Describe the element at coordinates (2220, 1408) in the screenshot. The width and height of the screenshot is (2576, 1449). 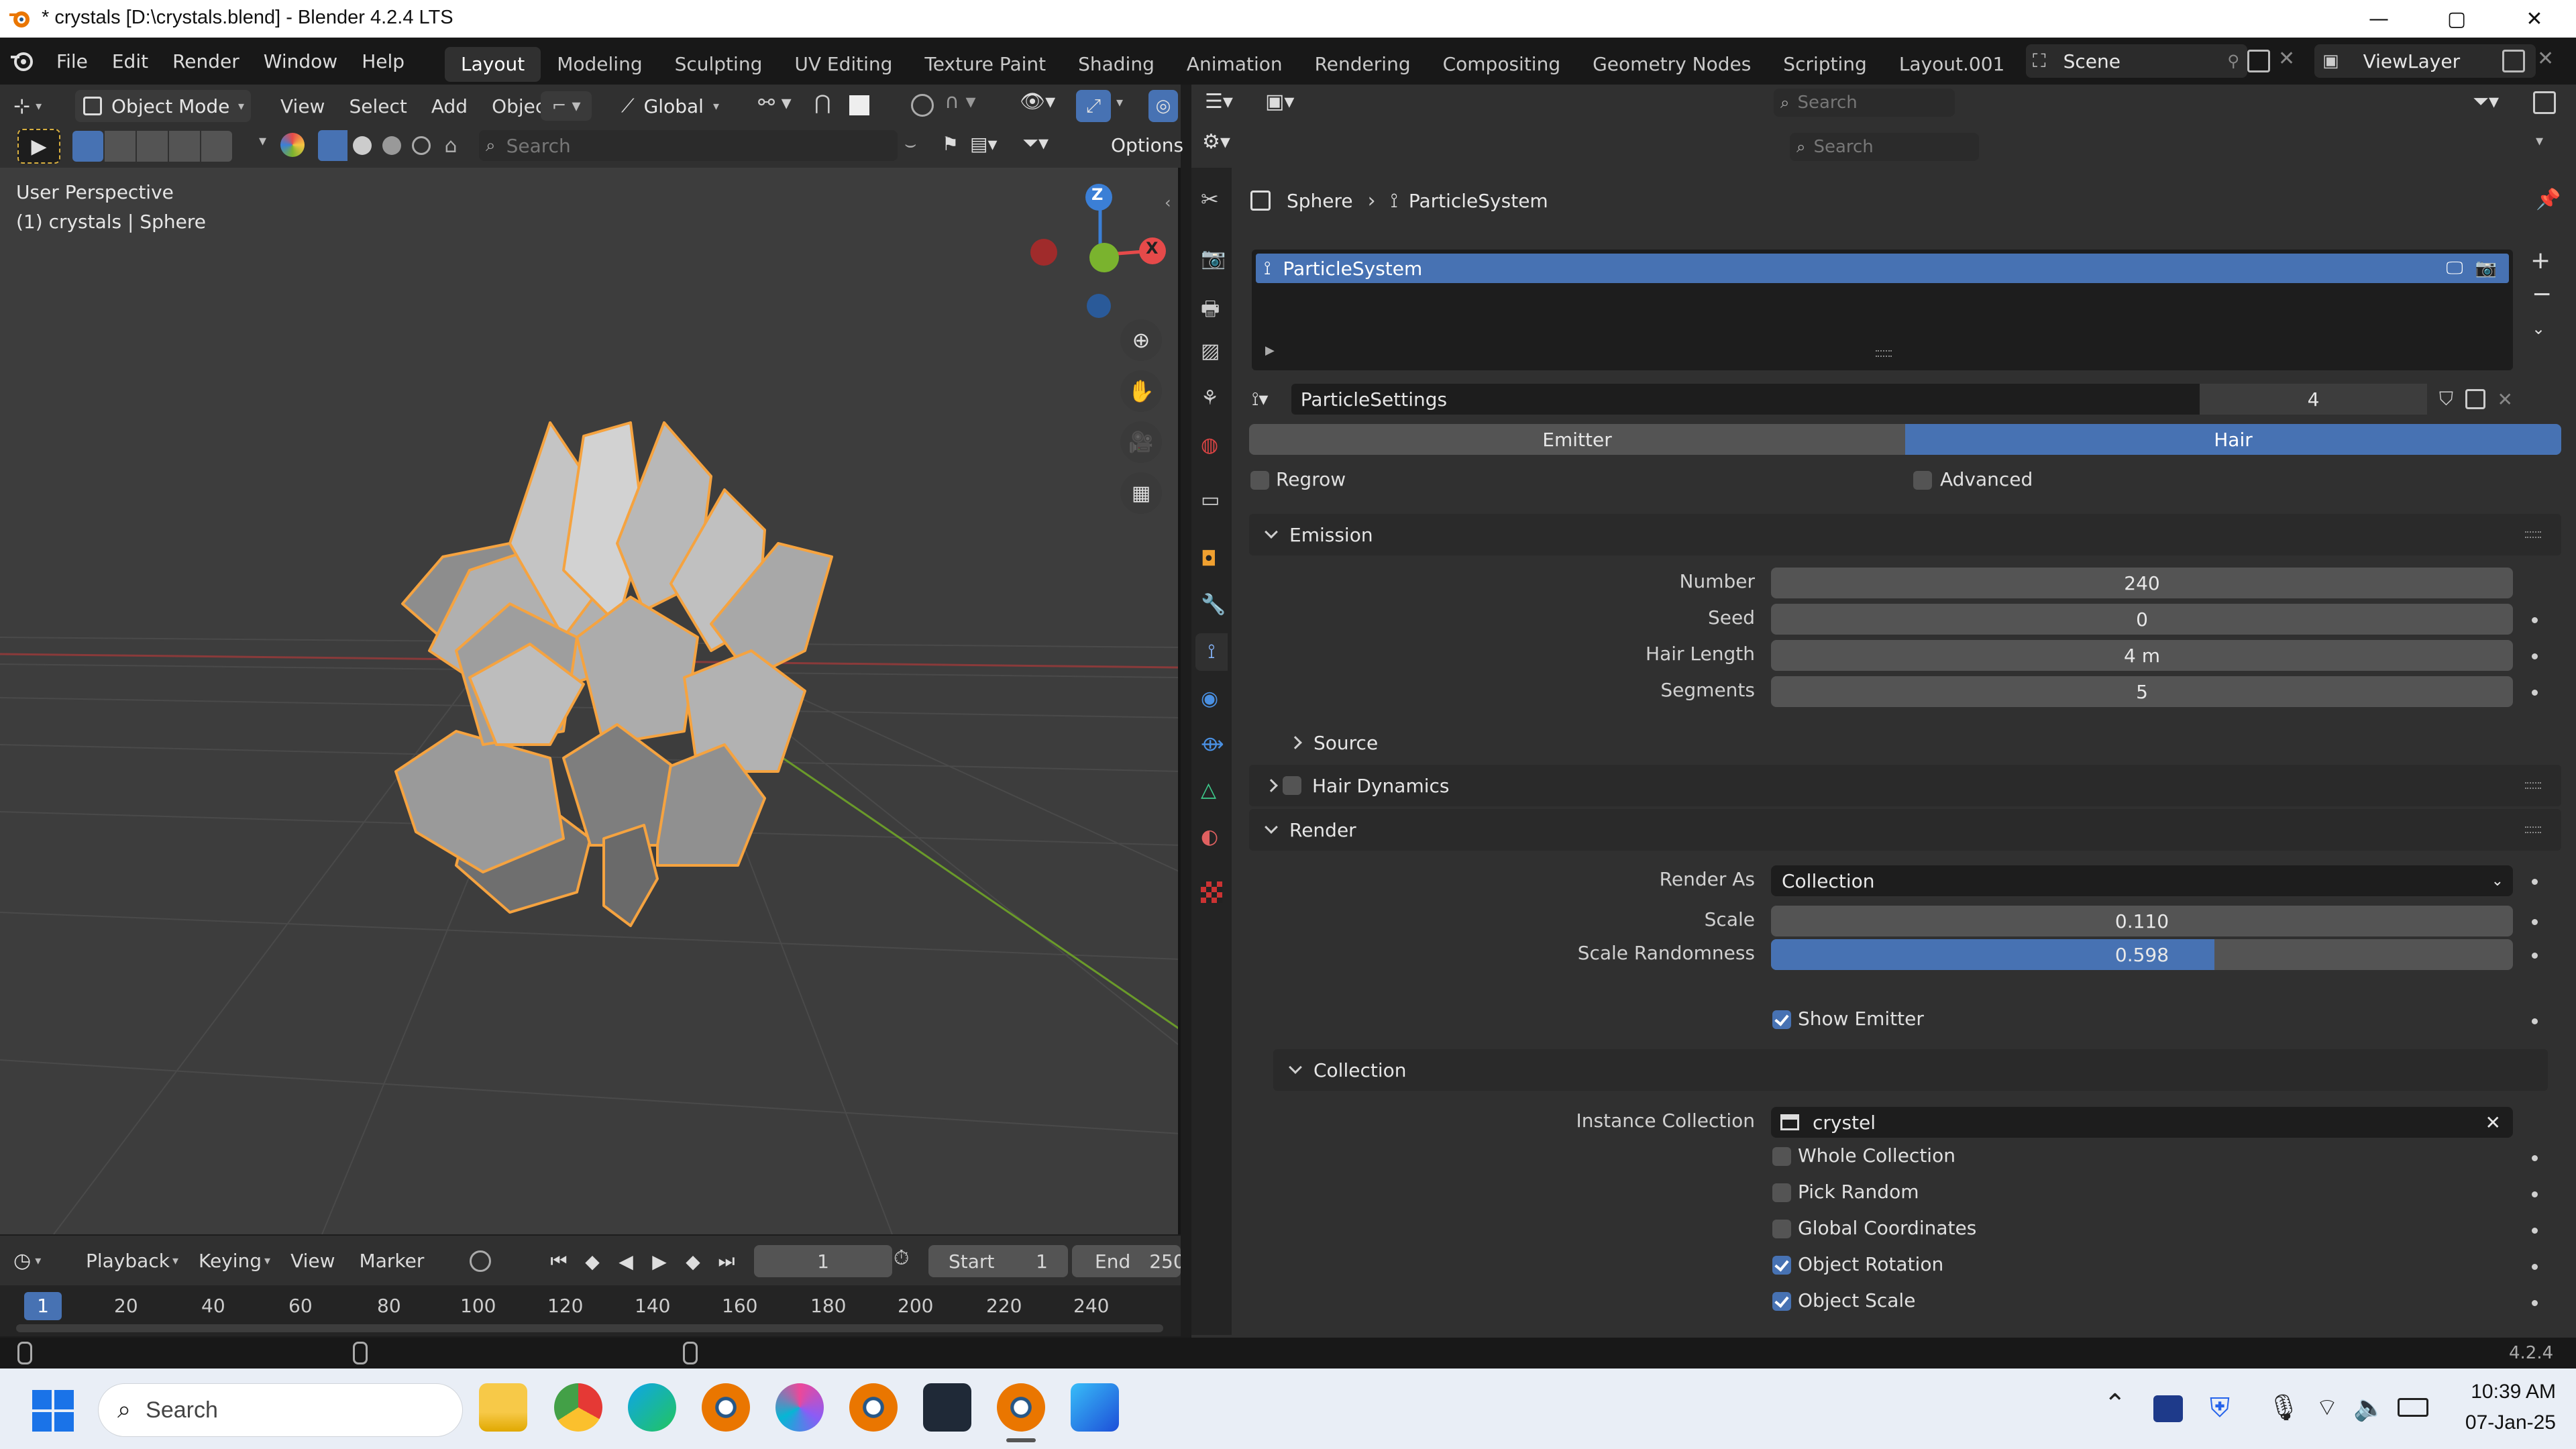
I see `defender-shield-icon: ⛨` at that location.